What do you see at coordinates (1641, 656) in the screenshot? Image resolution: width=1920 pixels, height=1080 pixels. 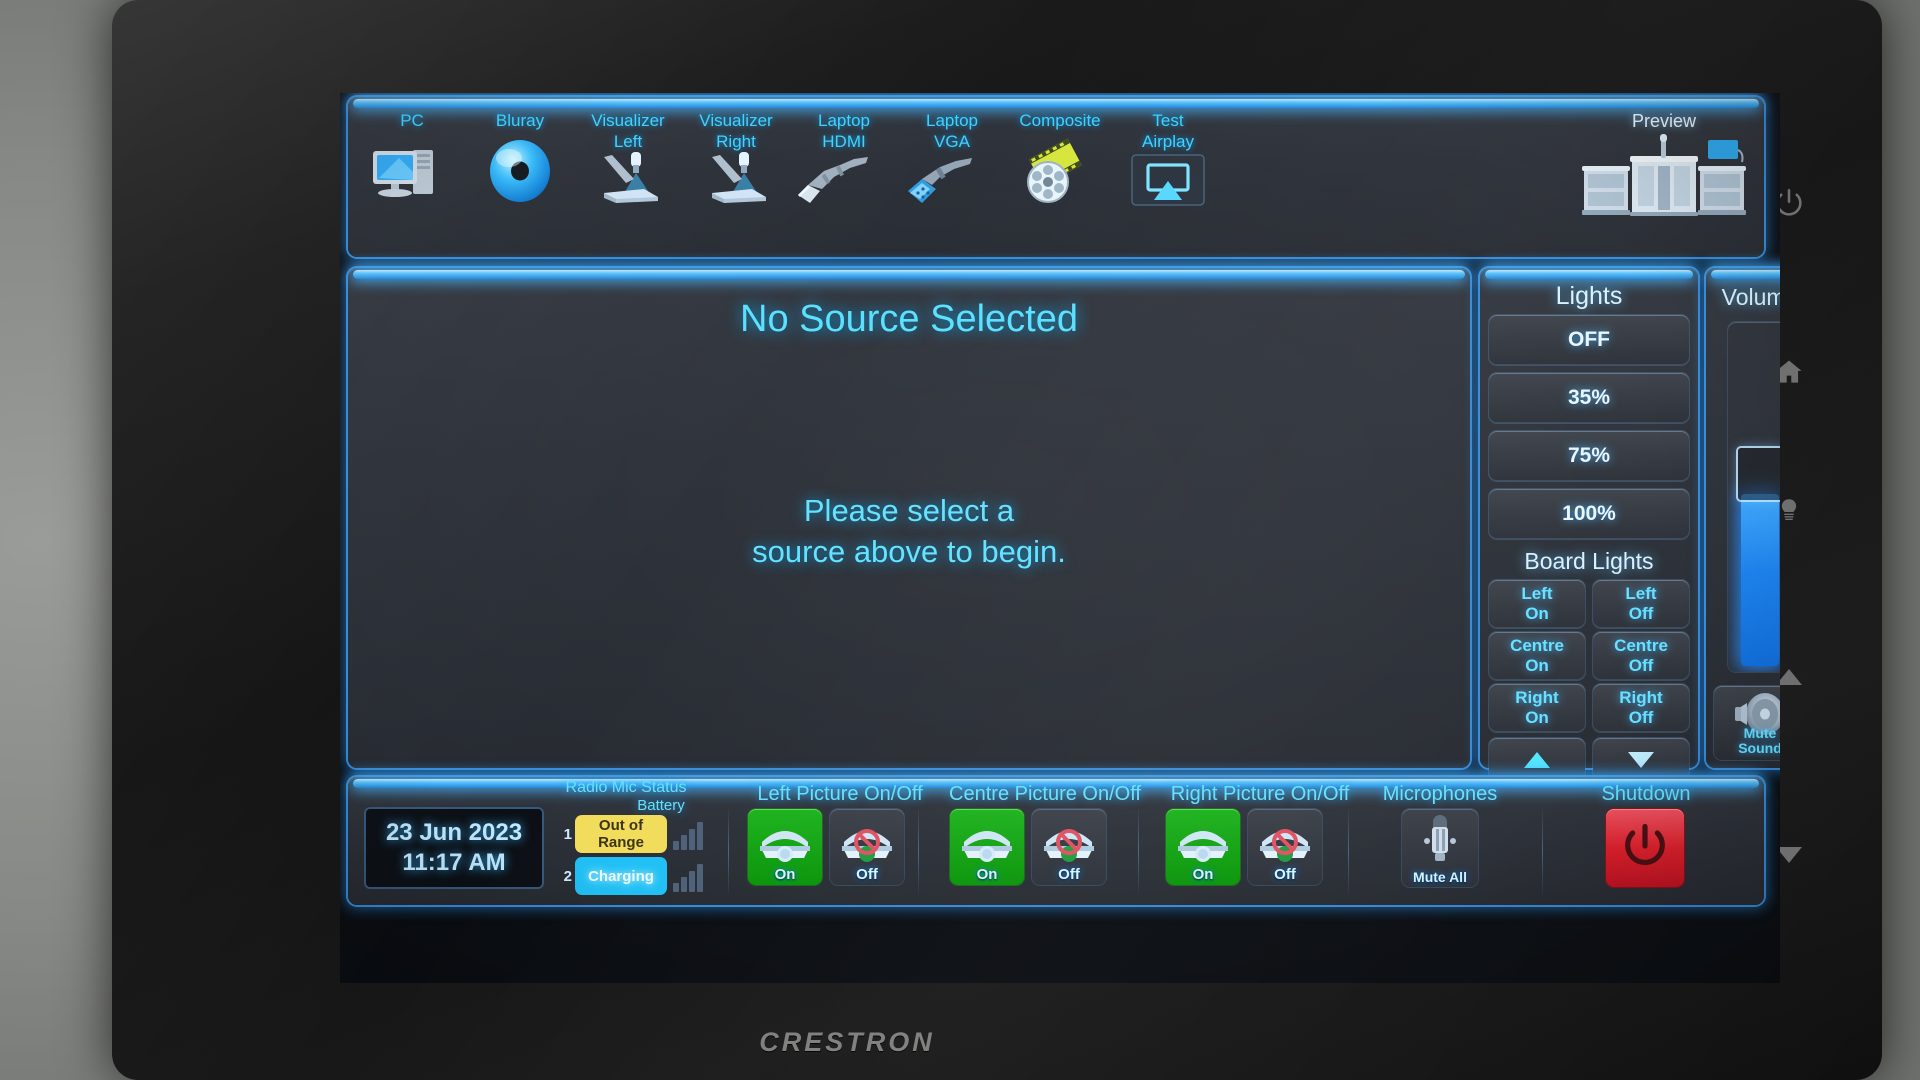 I see `board-light-centre-off-button: Centre Off` at bounding box center [1641, 656].